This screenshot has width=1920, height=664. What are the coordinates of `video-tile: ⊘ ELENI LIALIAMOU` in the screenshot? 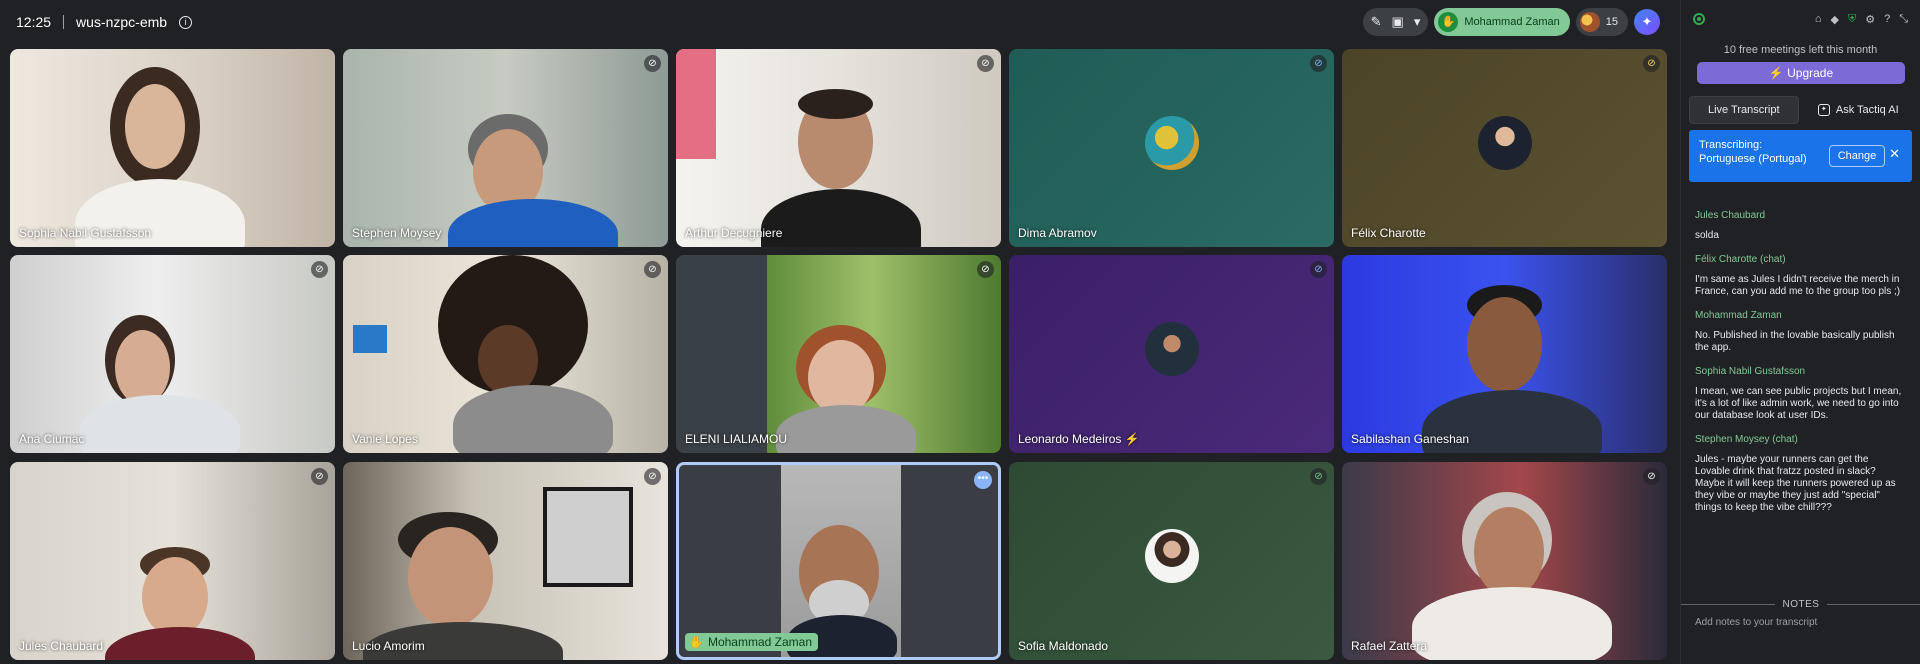 It's located at (838, 354).